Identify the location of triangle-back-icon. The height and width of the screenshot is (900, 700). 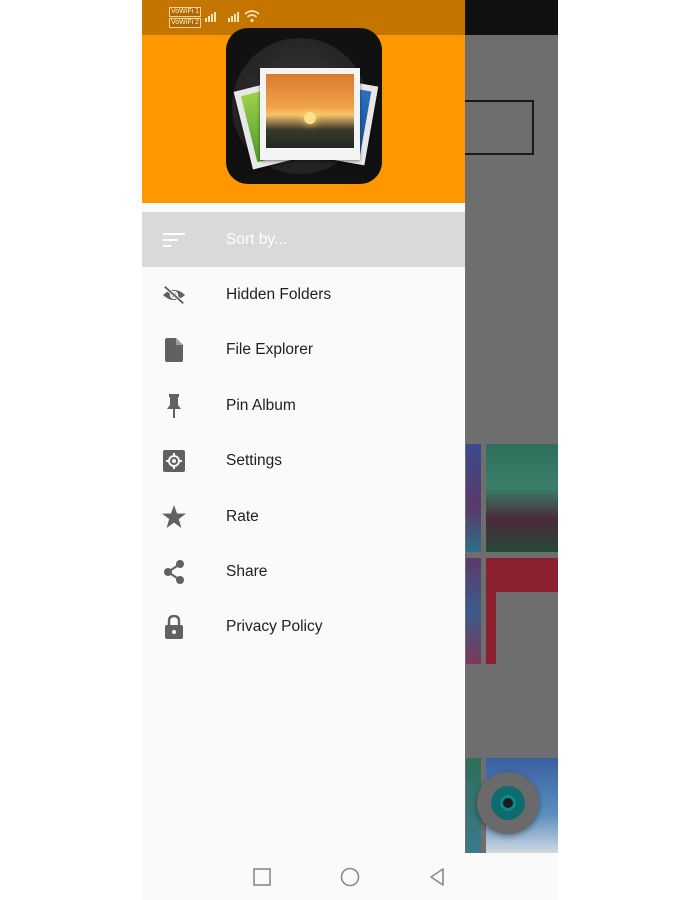
(438, 877).